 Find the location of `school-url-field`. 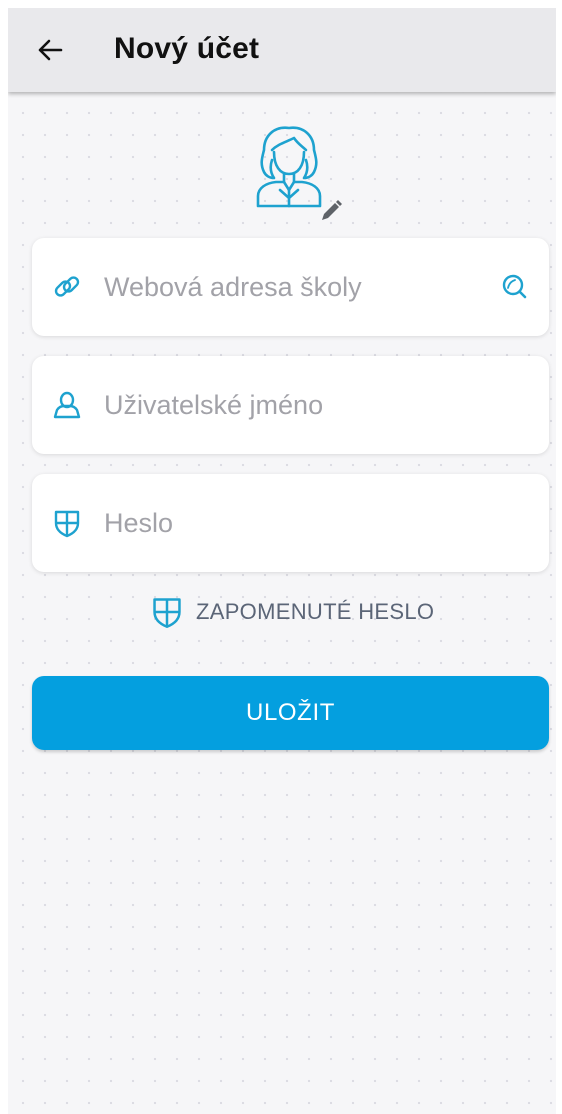

school-url-field is located at coordinates (290, 287).